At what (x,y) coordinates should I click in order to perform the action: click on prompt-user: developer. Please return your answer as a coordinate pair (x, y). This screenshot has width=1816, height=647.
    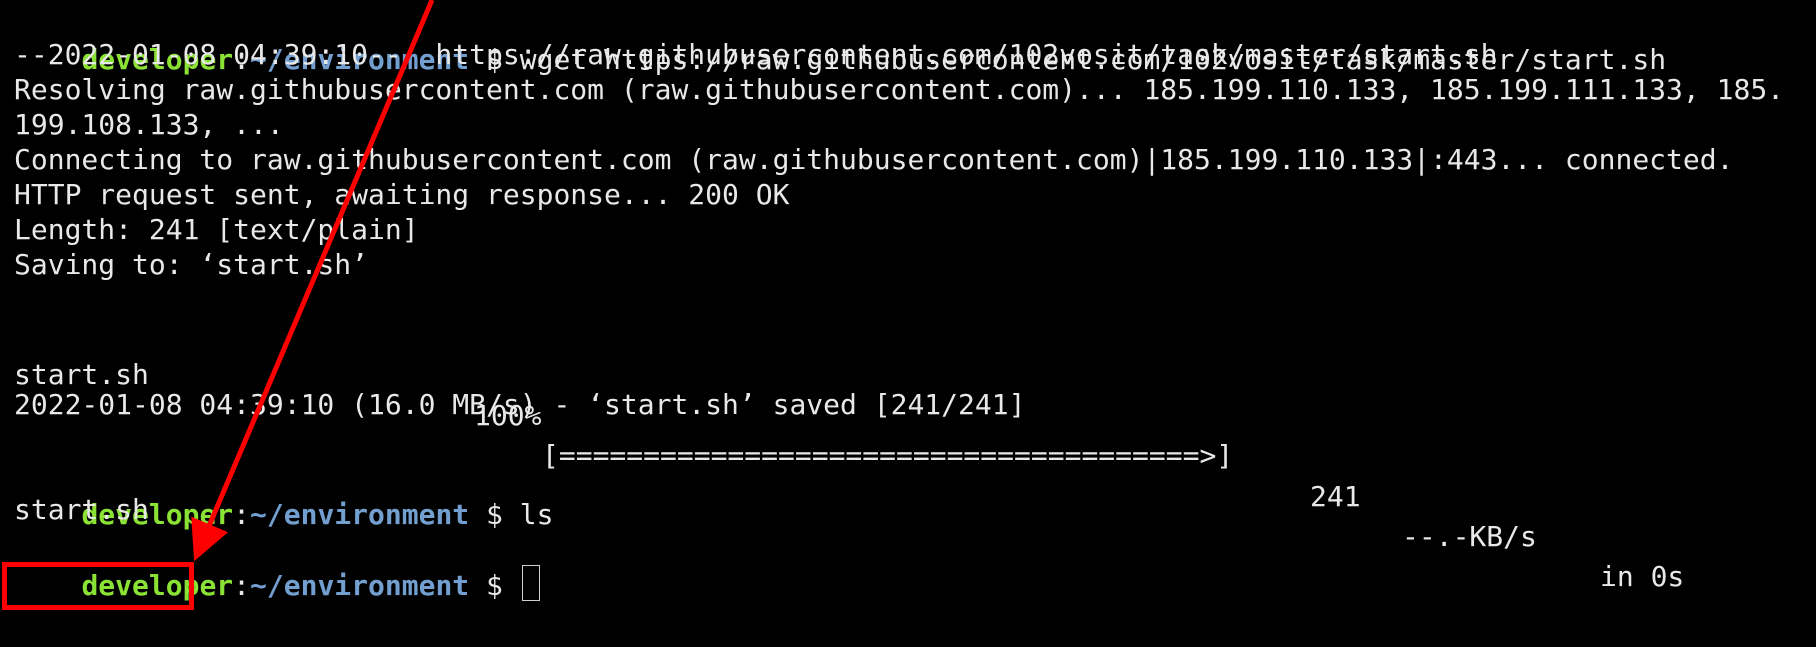
    Looking at the image, I should click on (157, 586).